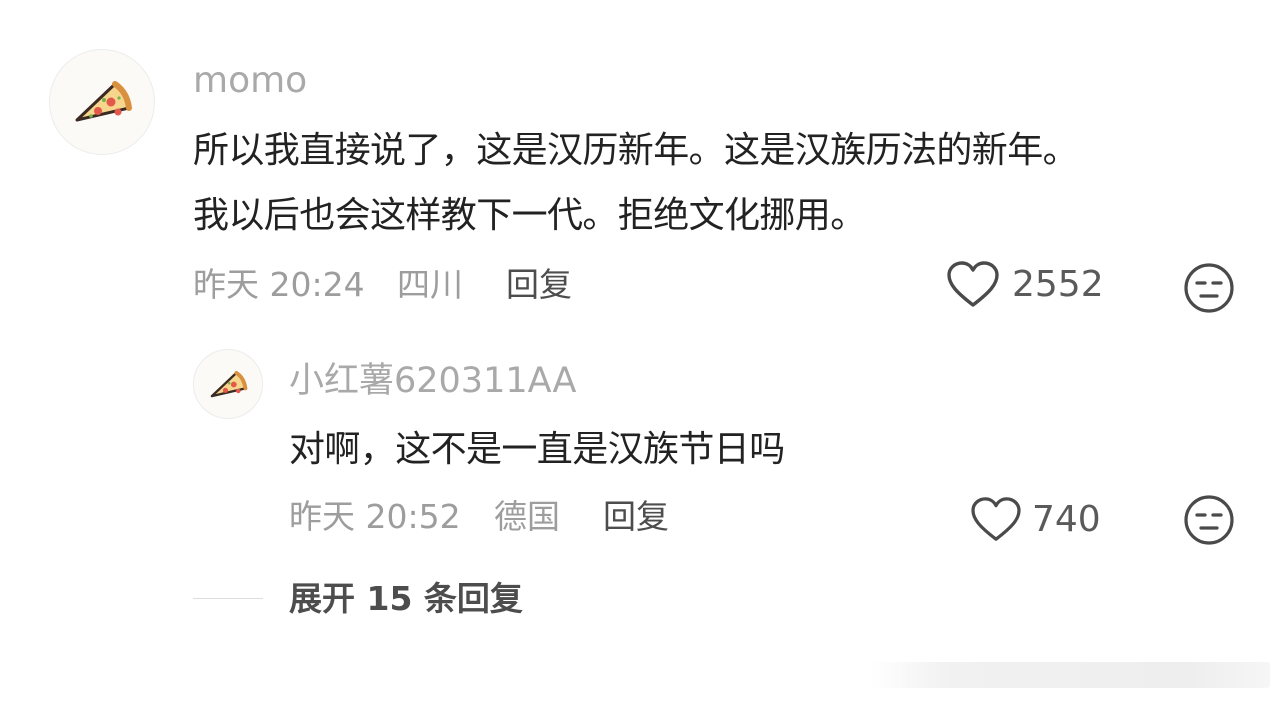 The image size is (1284, 707). I want to click on reply-like-button: 740, so click(1035, 520).